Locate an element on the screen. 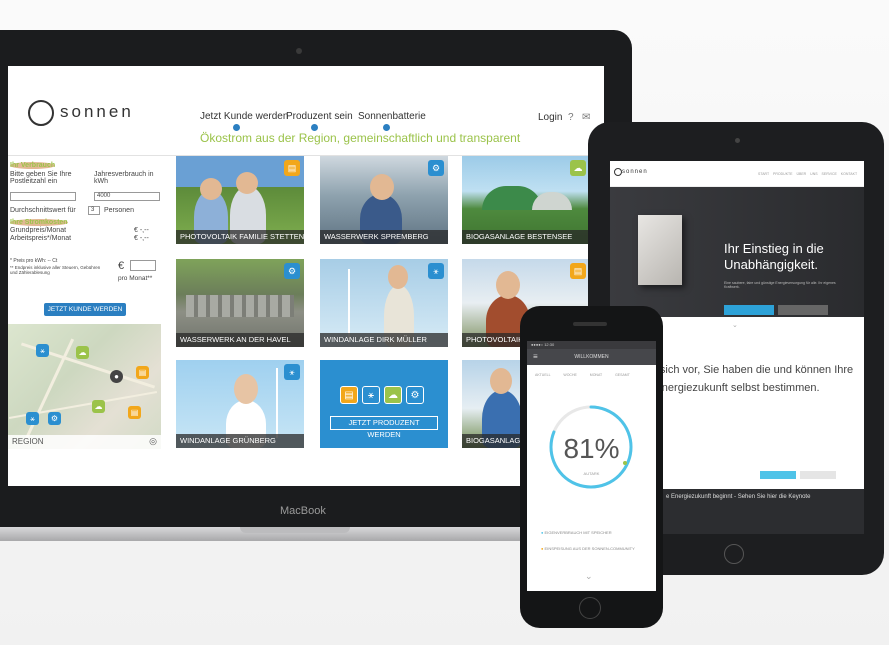  tablet-cta-button is located at coordinates (778, 475).